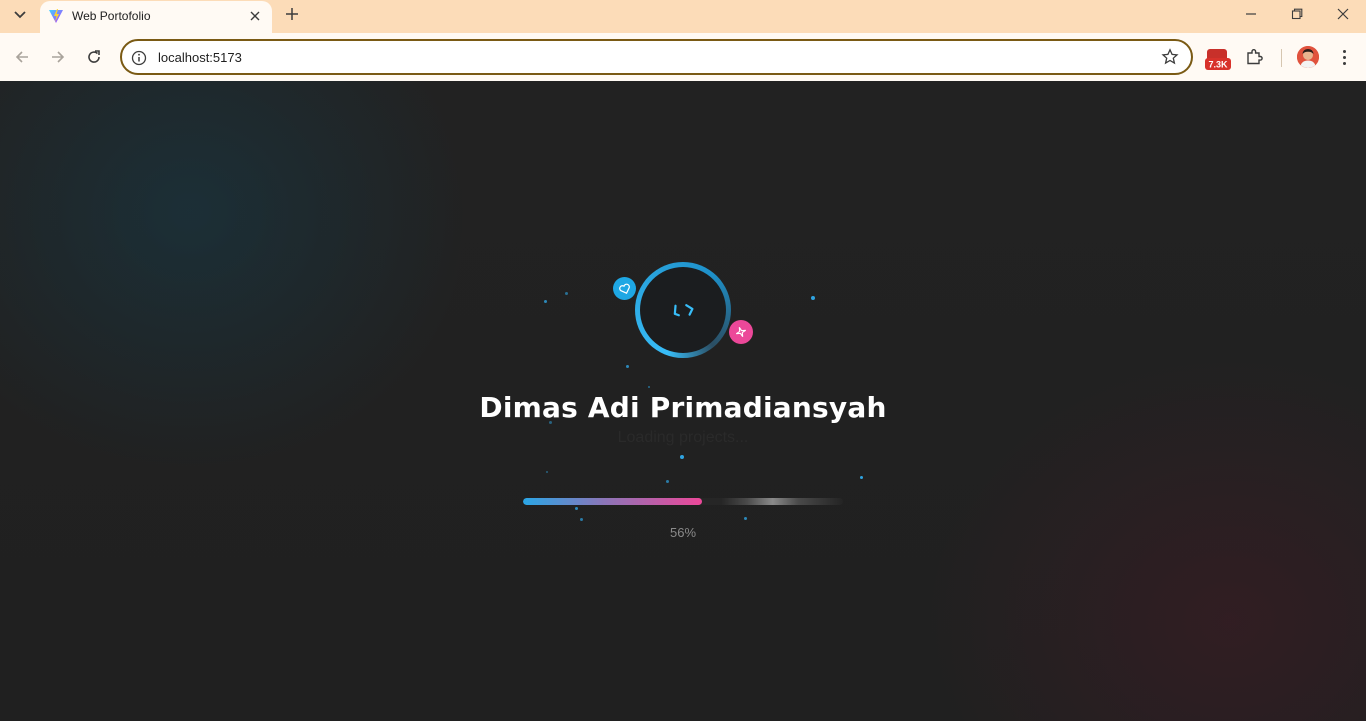  Describe the element at coordinates (1170, 57) in the screenshot. I see `bookmark-star-icon` at that location.